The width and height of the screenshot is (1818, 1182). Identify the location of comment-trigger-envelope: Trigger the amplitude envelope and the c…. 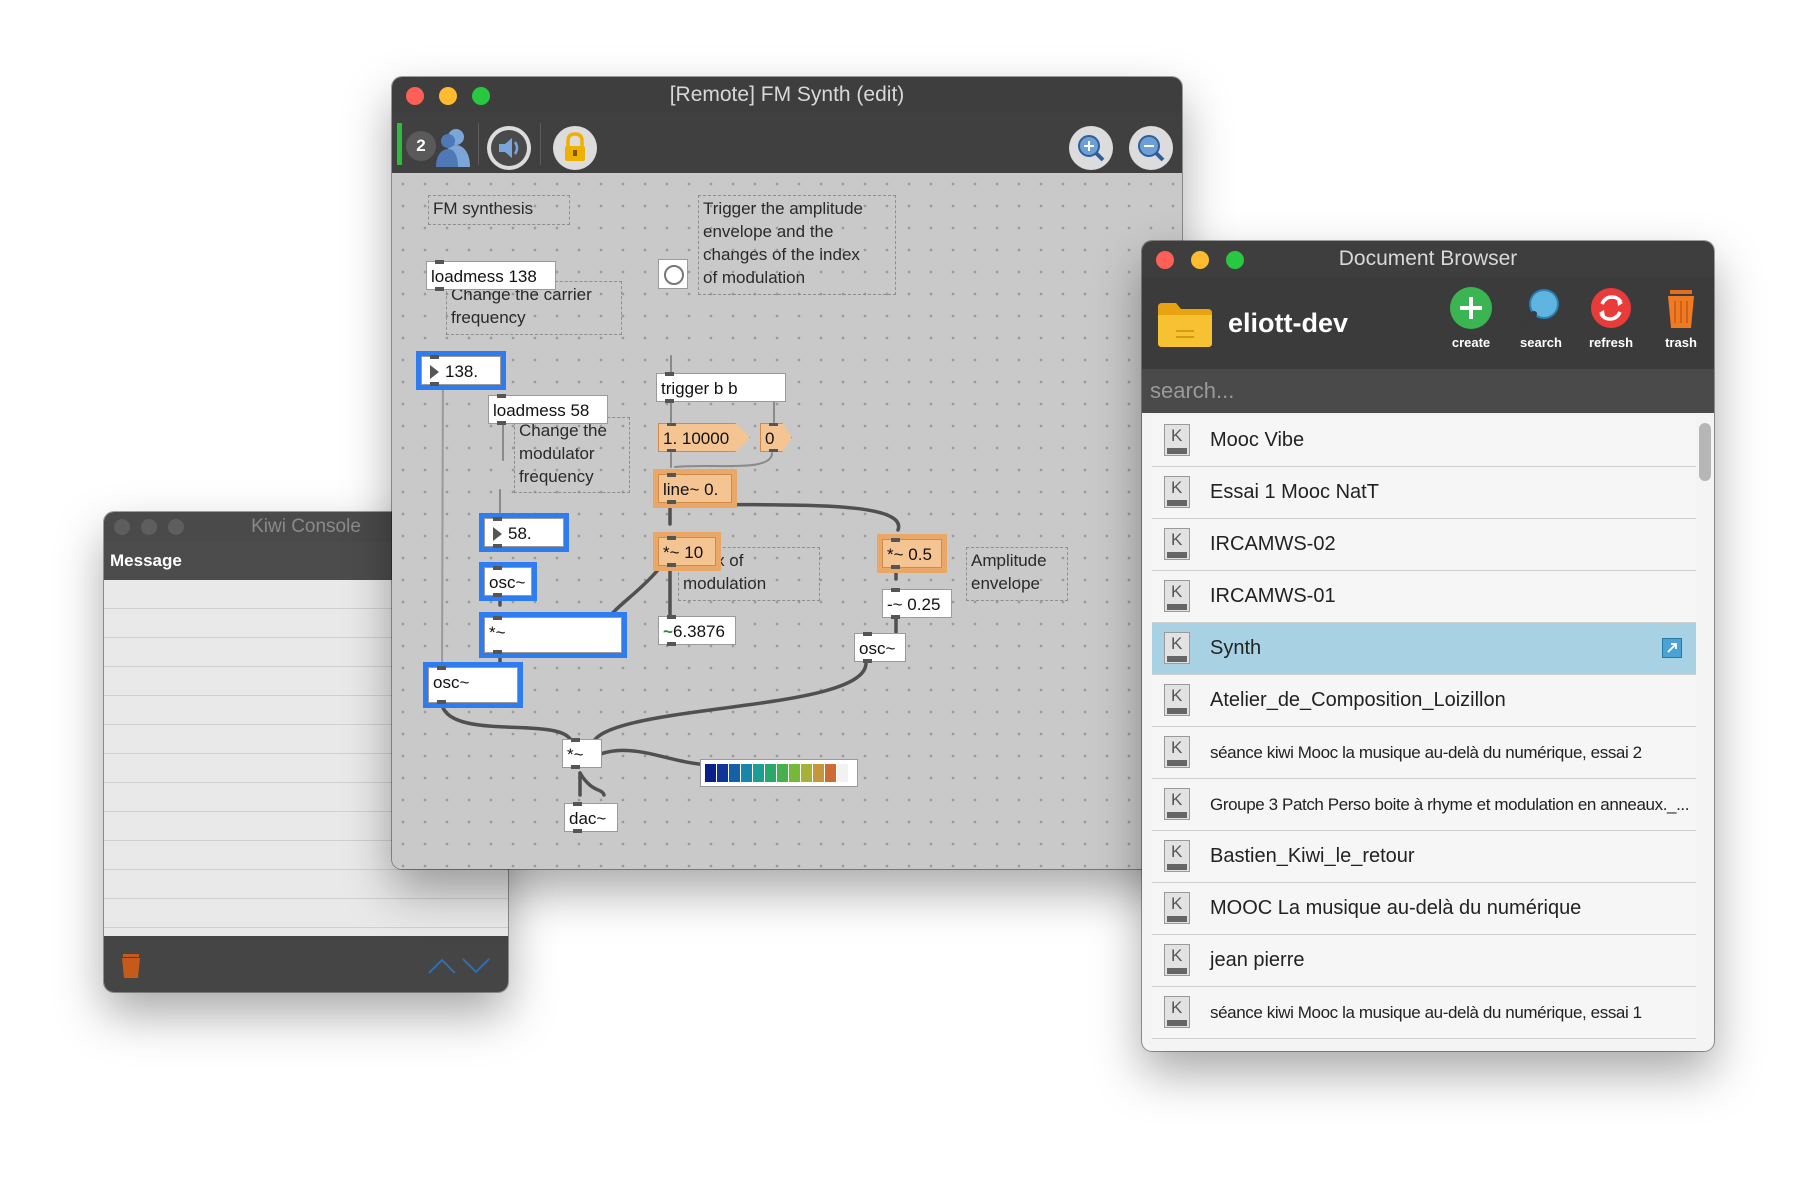
(797, 245).